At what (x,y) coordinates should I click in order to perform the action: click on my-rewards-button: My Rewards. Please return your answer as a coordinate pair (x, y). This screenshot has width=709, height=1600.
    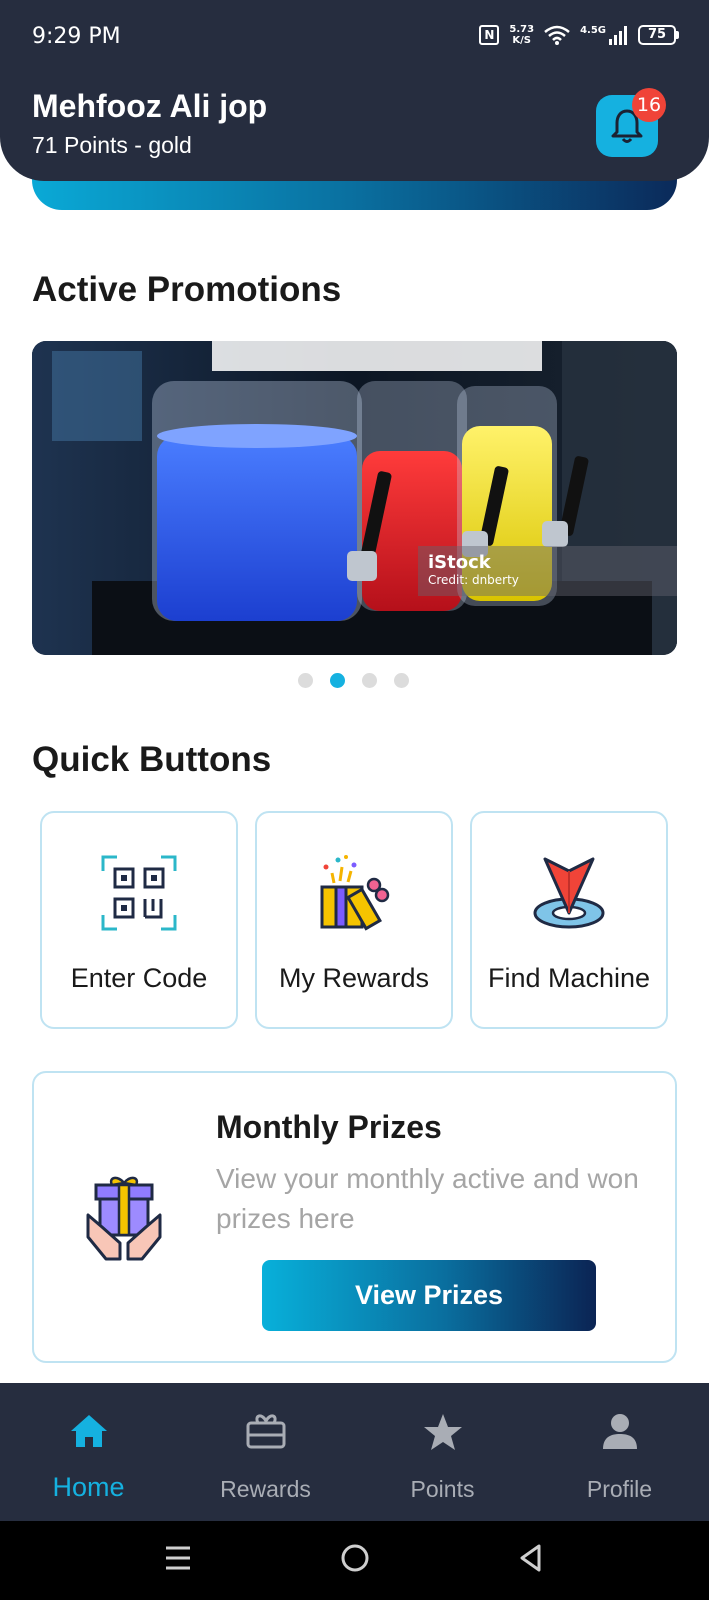
    Looking at the image, I should click on (354, 920).